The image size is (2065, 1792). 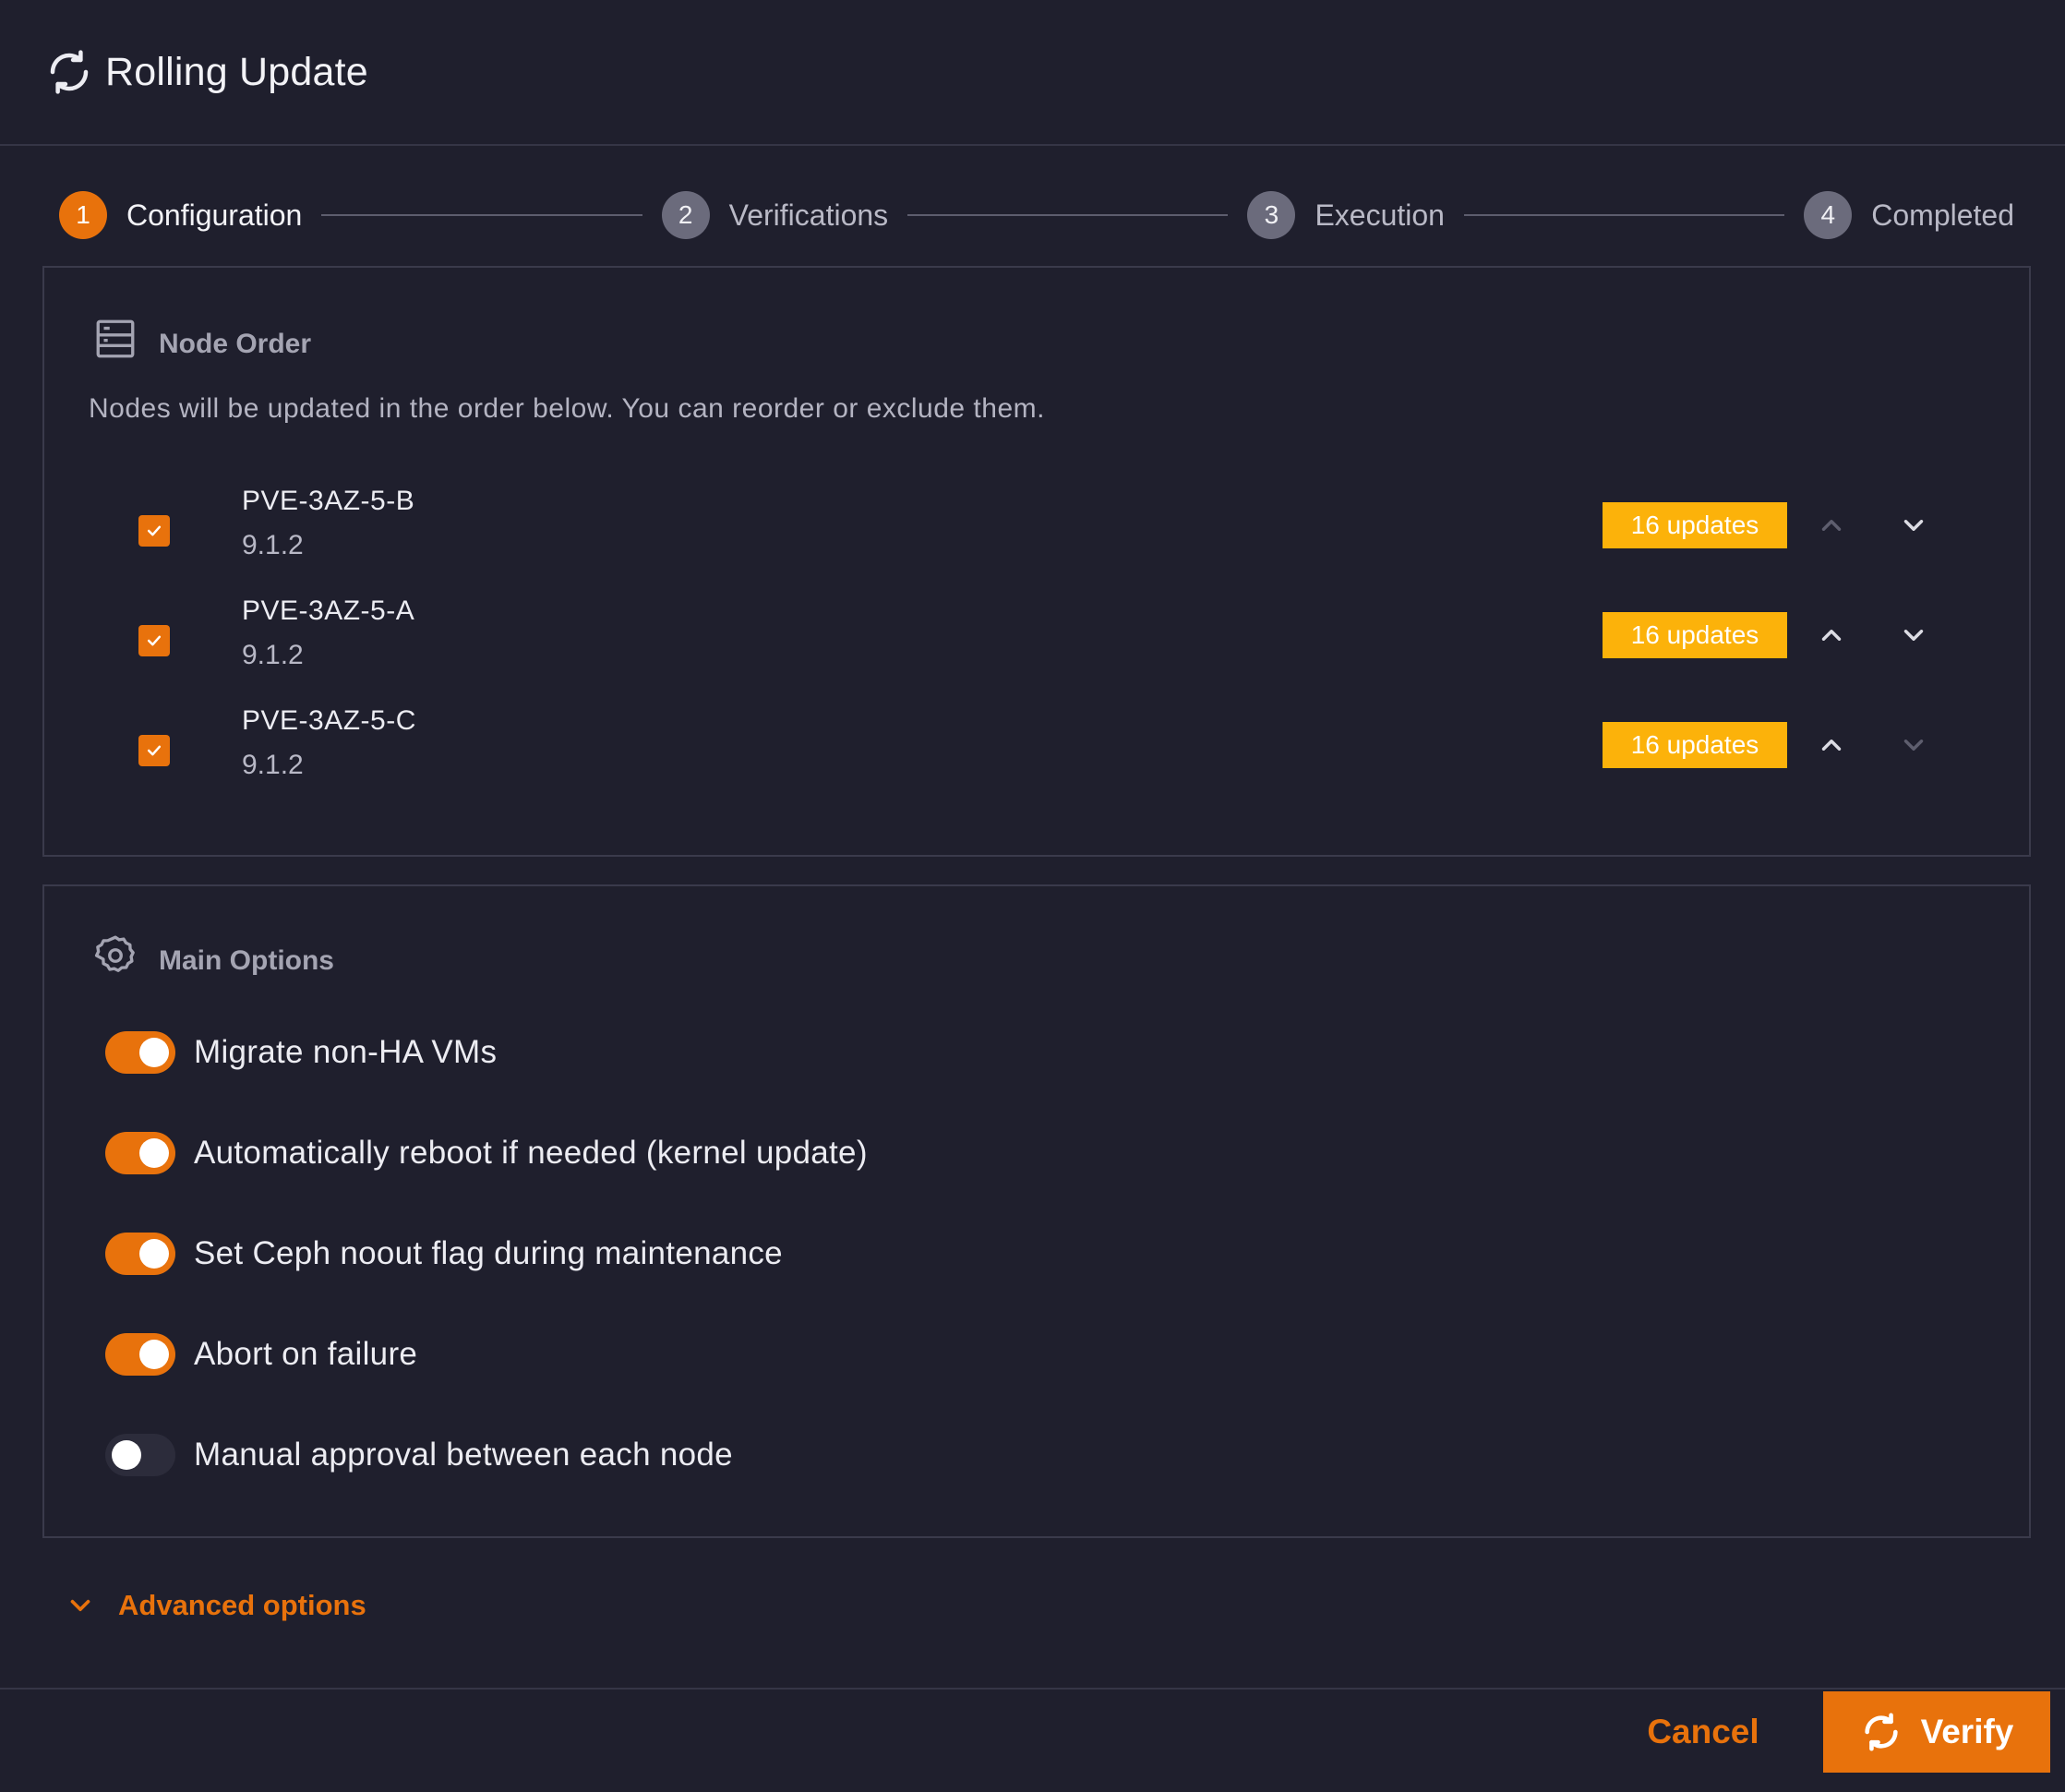 What do you see at coordinates (808, 215) in the screenshot?
I see `step-label: Verifications` at bounding box center [808, 215].